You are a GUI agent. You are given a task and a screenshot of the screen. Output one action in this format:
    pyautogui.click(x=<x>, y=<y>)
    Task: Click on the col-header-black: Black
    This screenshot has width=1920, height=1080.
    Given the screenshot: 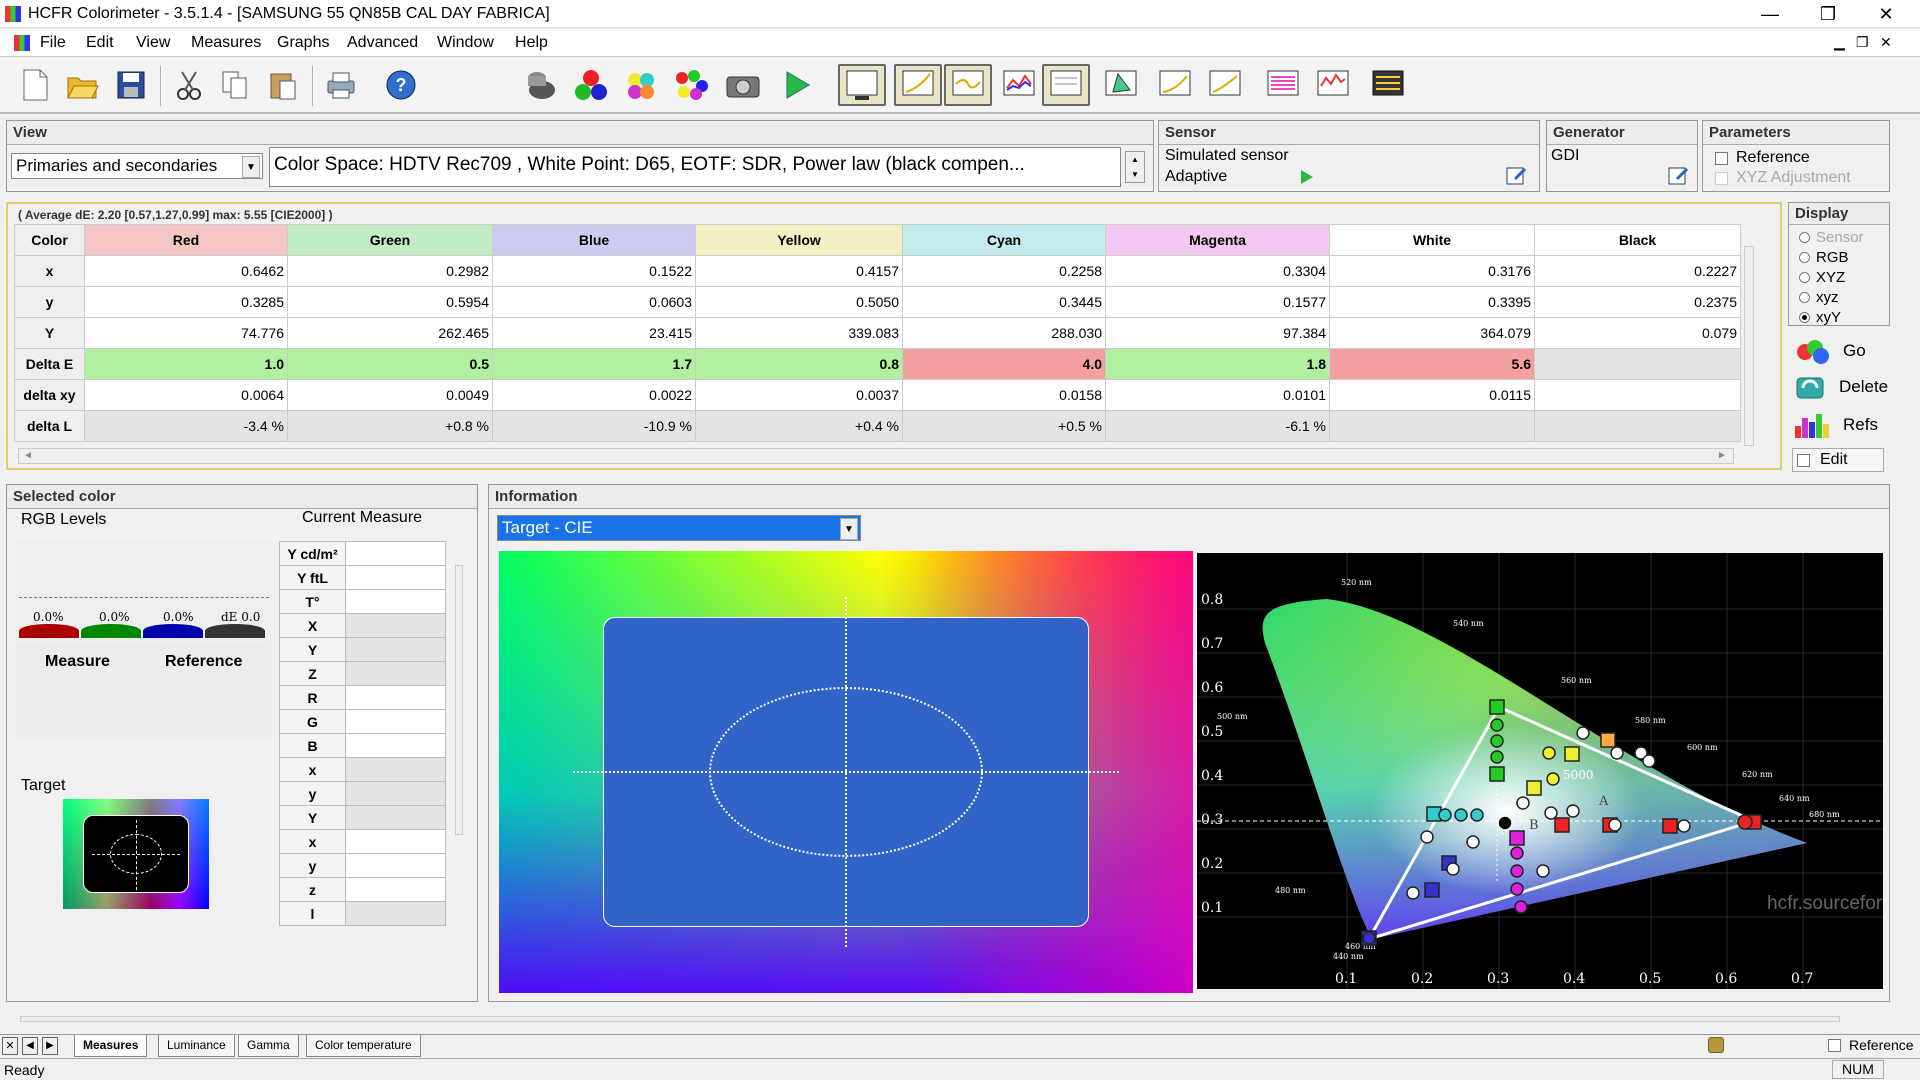 What is the action you would take?
    pyautogui.click(x=1637, y=240)
    